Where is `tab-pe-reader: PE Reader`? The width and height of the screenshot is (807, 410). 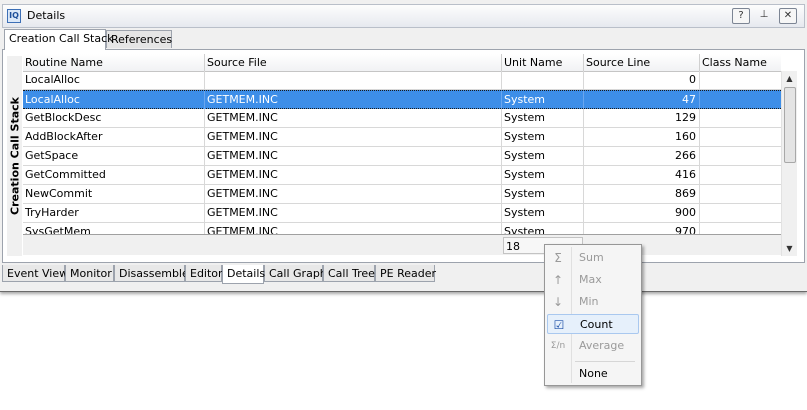 tab-pe-reader: PE Reader is located at coordinates (405, 273).